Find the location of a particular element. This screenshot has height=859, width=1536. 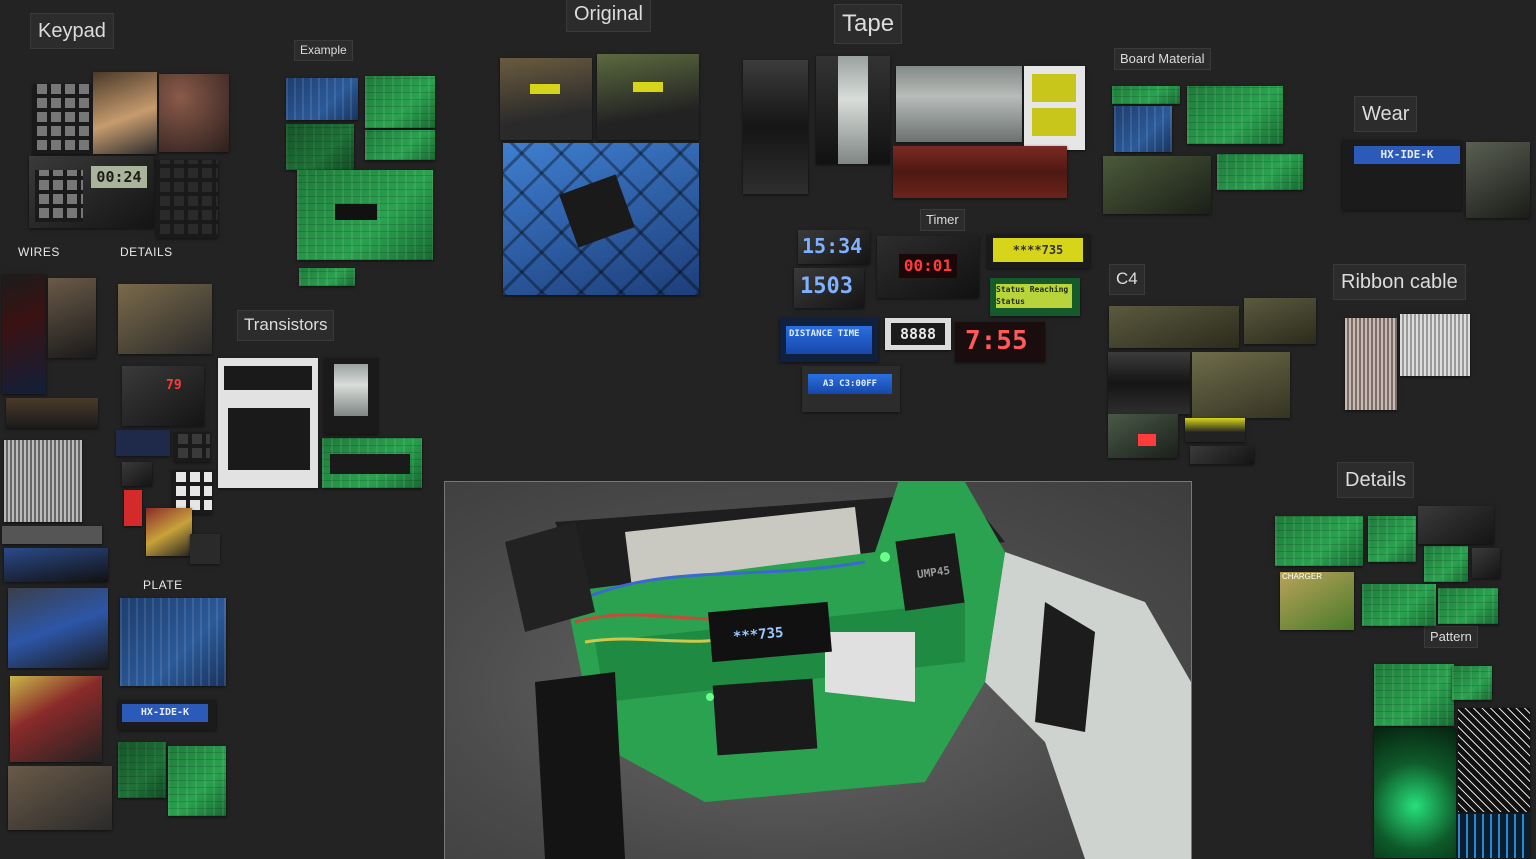

timer-red-big-display: 7:55 is located at coordinates (996, 341).